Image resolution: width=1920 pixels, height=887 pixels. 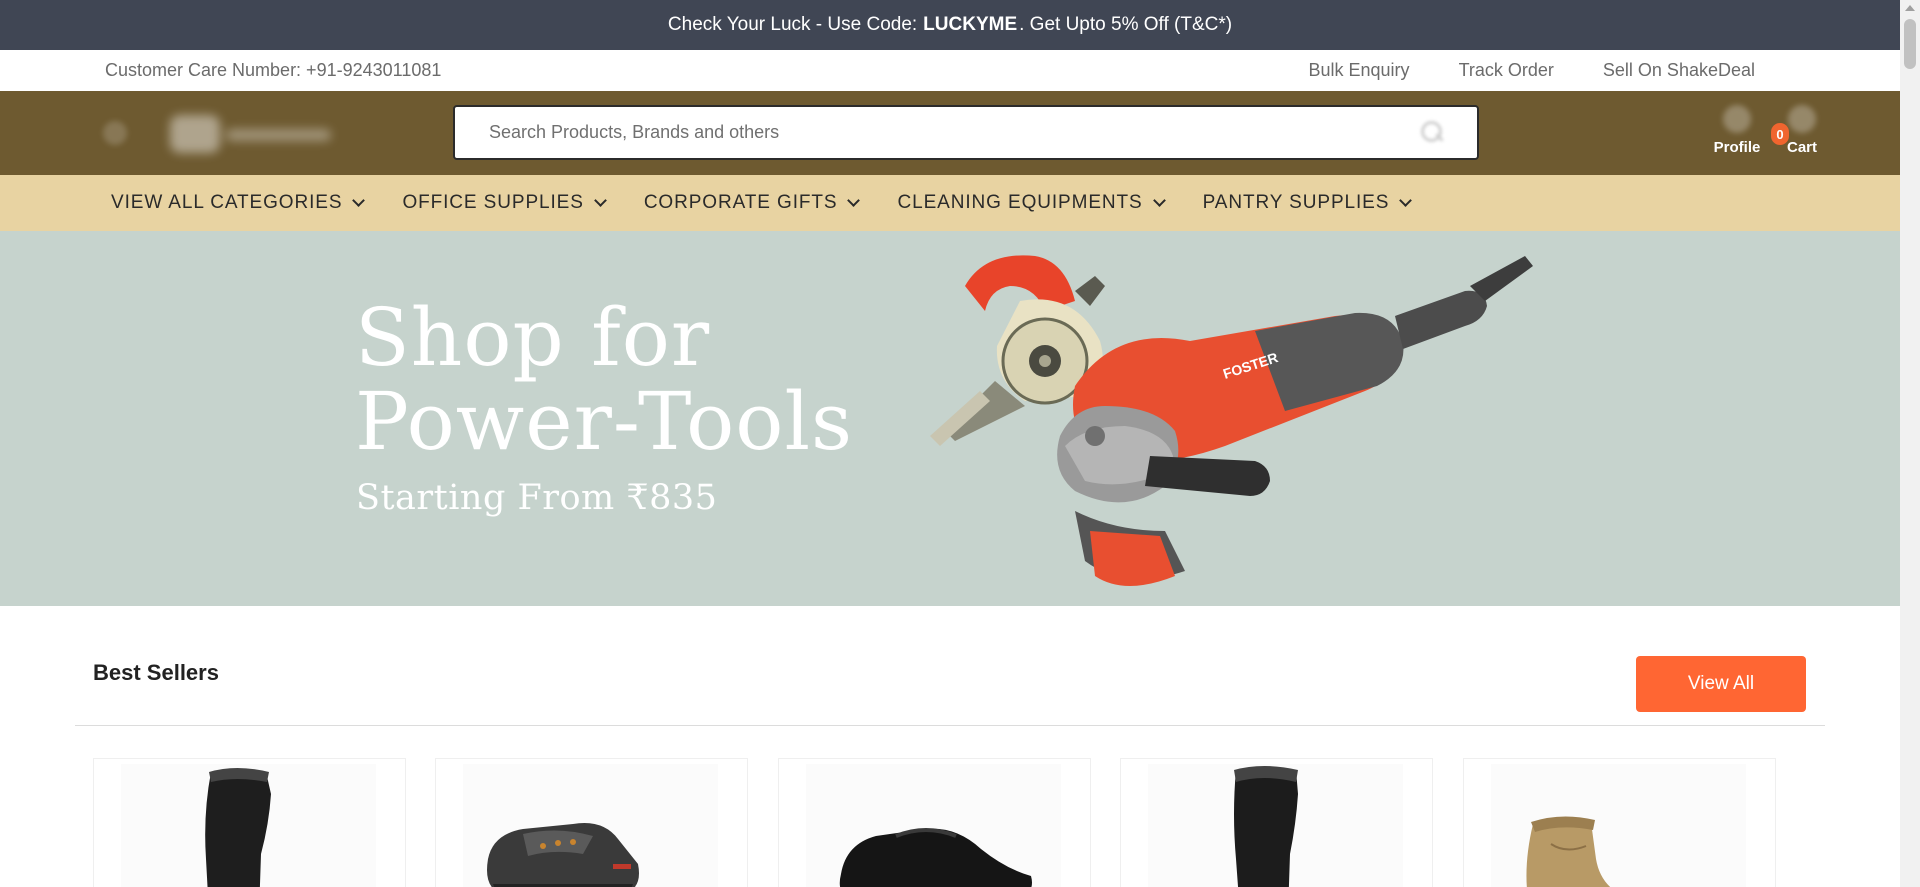 What do you see at coordinates (604, 421) in the screenshot?
I see `banner-headline-line2: Power-Tools` at bounding box center [604, 421].